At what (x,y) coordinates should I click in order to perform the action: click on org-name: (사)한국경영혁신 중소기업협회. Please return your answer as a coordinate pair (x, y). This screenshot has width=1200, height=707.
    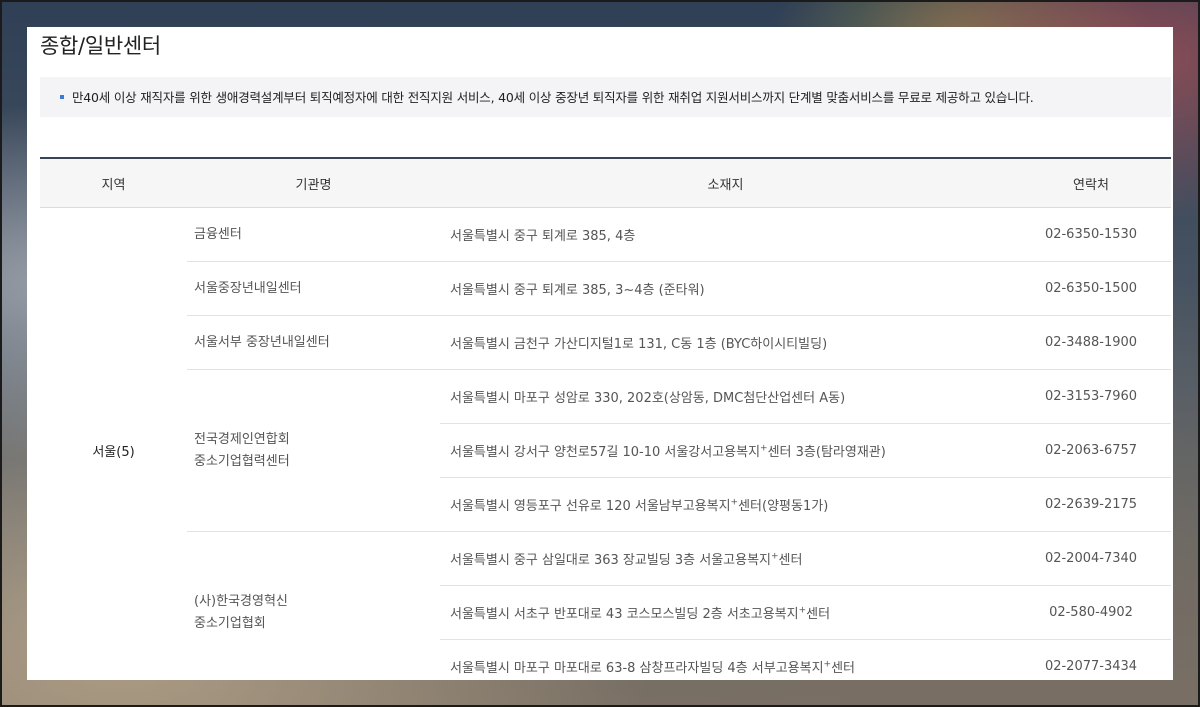
    Looking at the image, I should click on (313, 605).